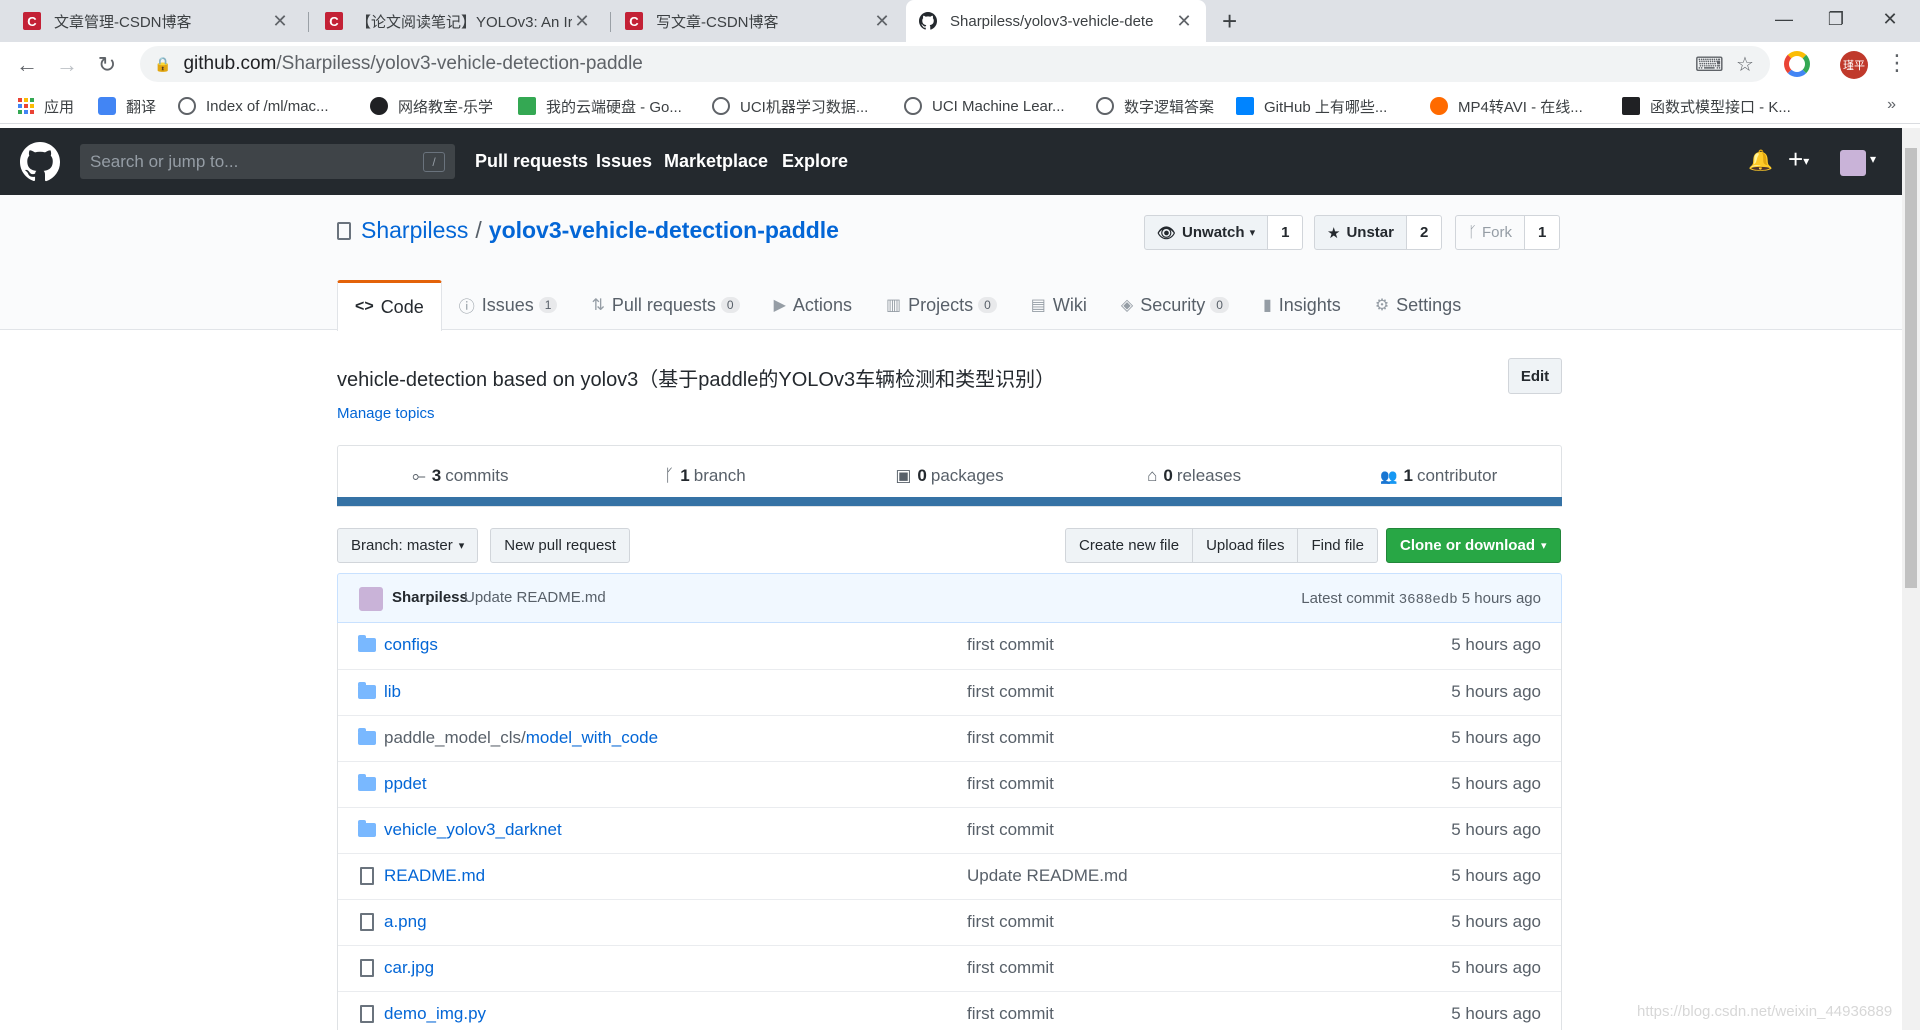 The image size is (1920, 1030). What do you see at coordinates (1473, 545) in the screenshot?
I see `clone-or-download-button: Clone or download ▾` at bounding box center [1473, 545].